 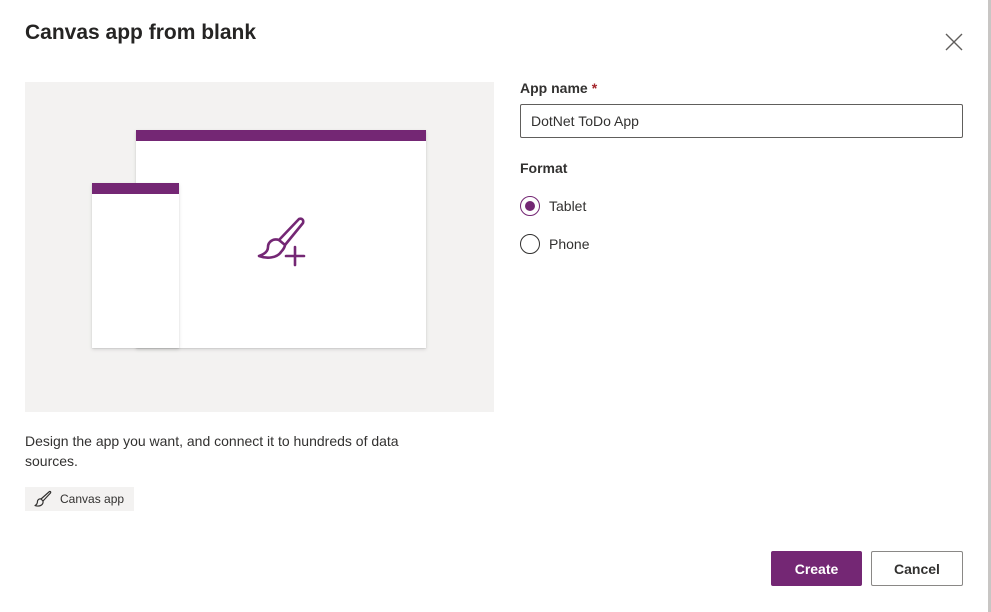 I want to click on format-option-phone: Phone, so click(x=554, y=244).